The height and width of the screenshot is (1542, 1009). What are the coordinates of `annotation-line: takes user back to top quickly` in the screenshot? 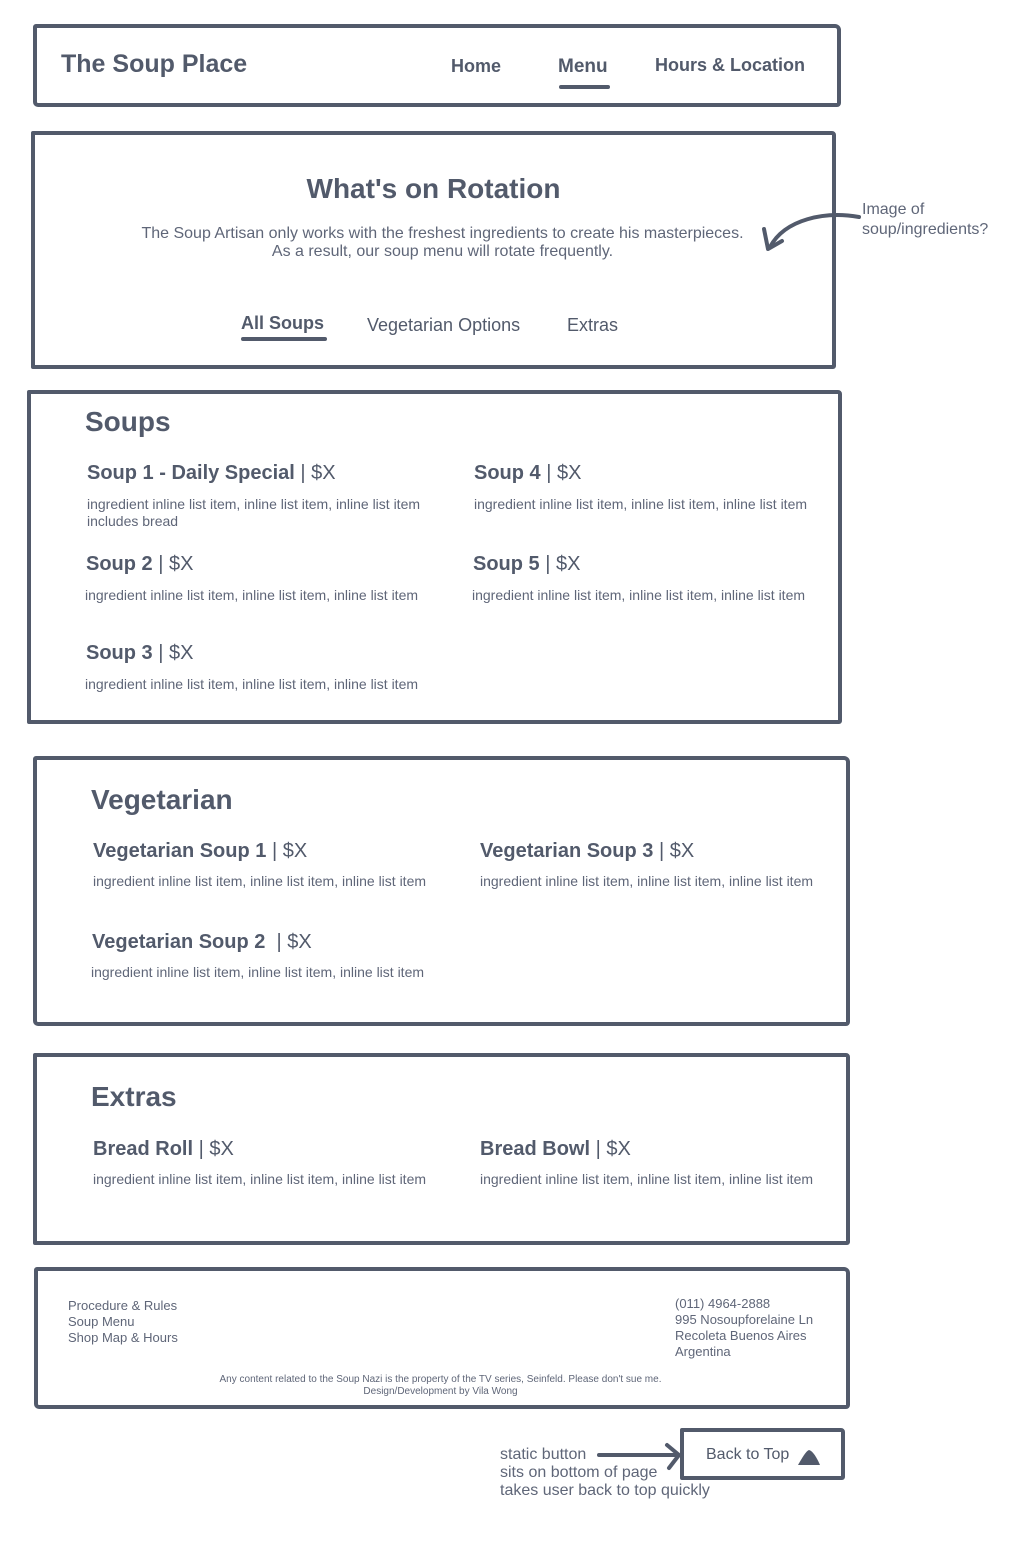 It's located at (605, 1490).